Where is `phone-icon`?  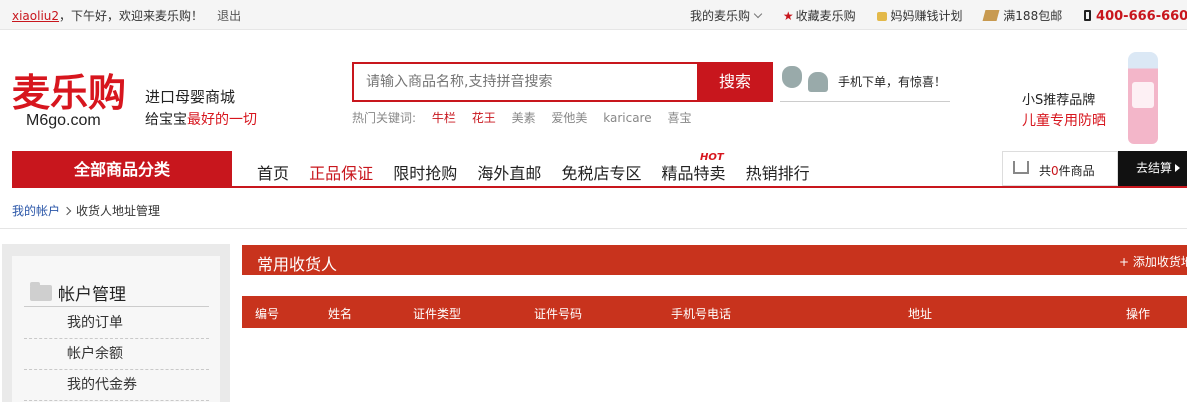 phone-icon is located at coordinates (1088, 15).